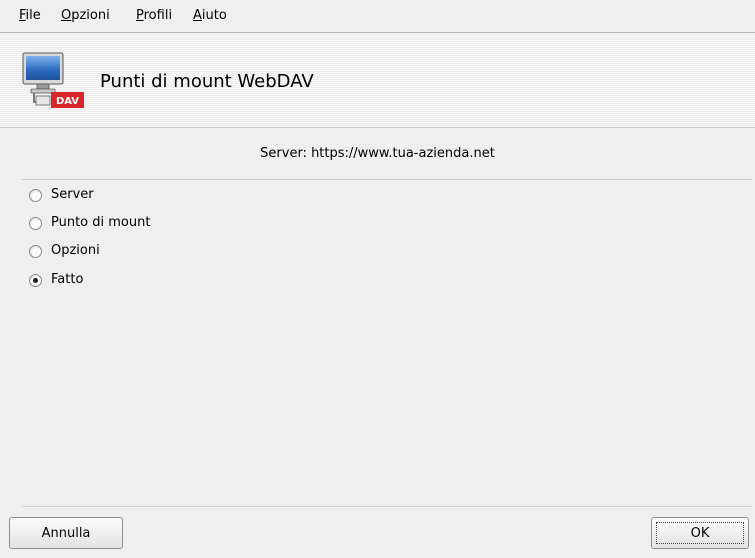 This screenshot has height=558, width=755. What do you see at coordinates (158, 15) in the screenshot?
I see `menu-profili-label: rofili` at bounding box center [158, 15].